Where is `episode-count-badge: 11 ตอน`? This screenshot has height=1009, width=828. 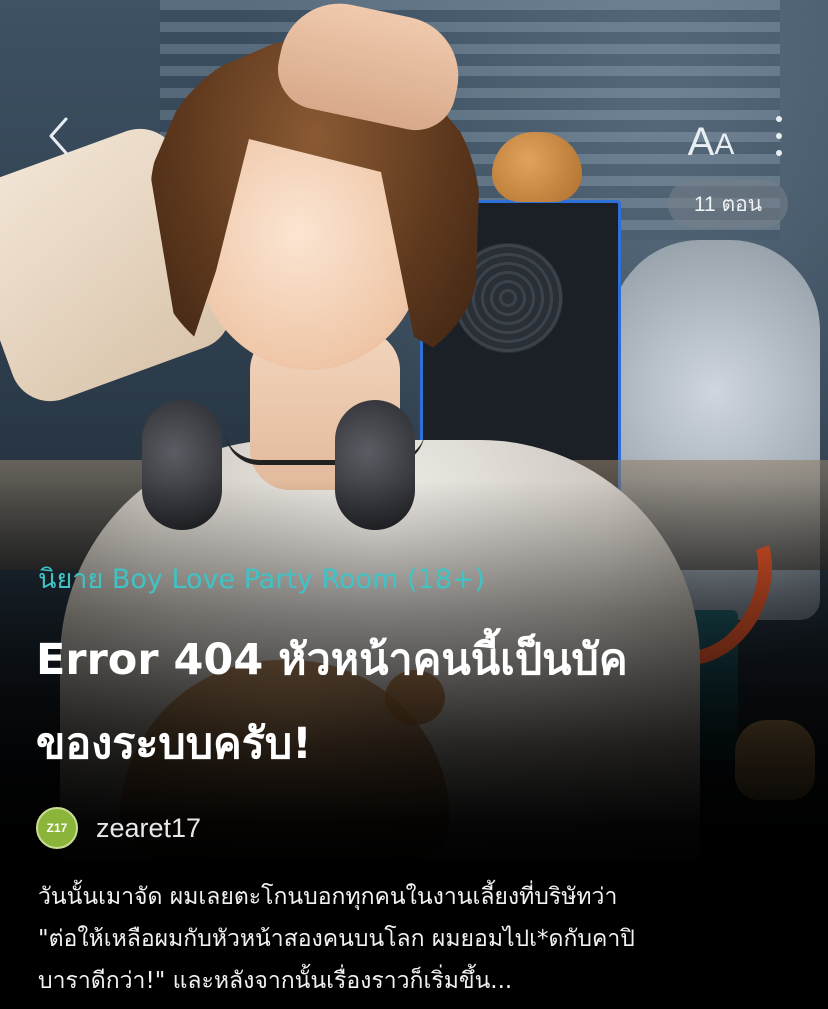
episode-count-badge: 11 ตอน is located at coordinates (728, 204).